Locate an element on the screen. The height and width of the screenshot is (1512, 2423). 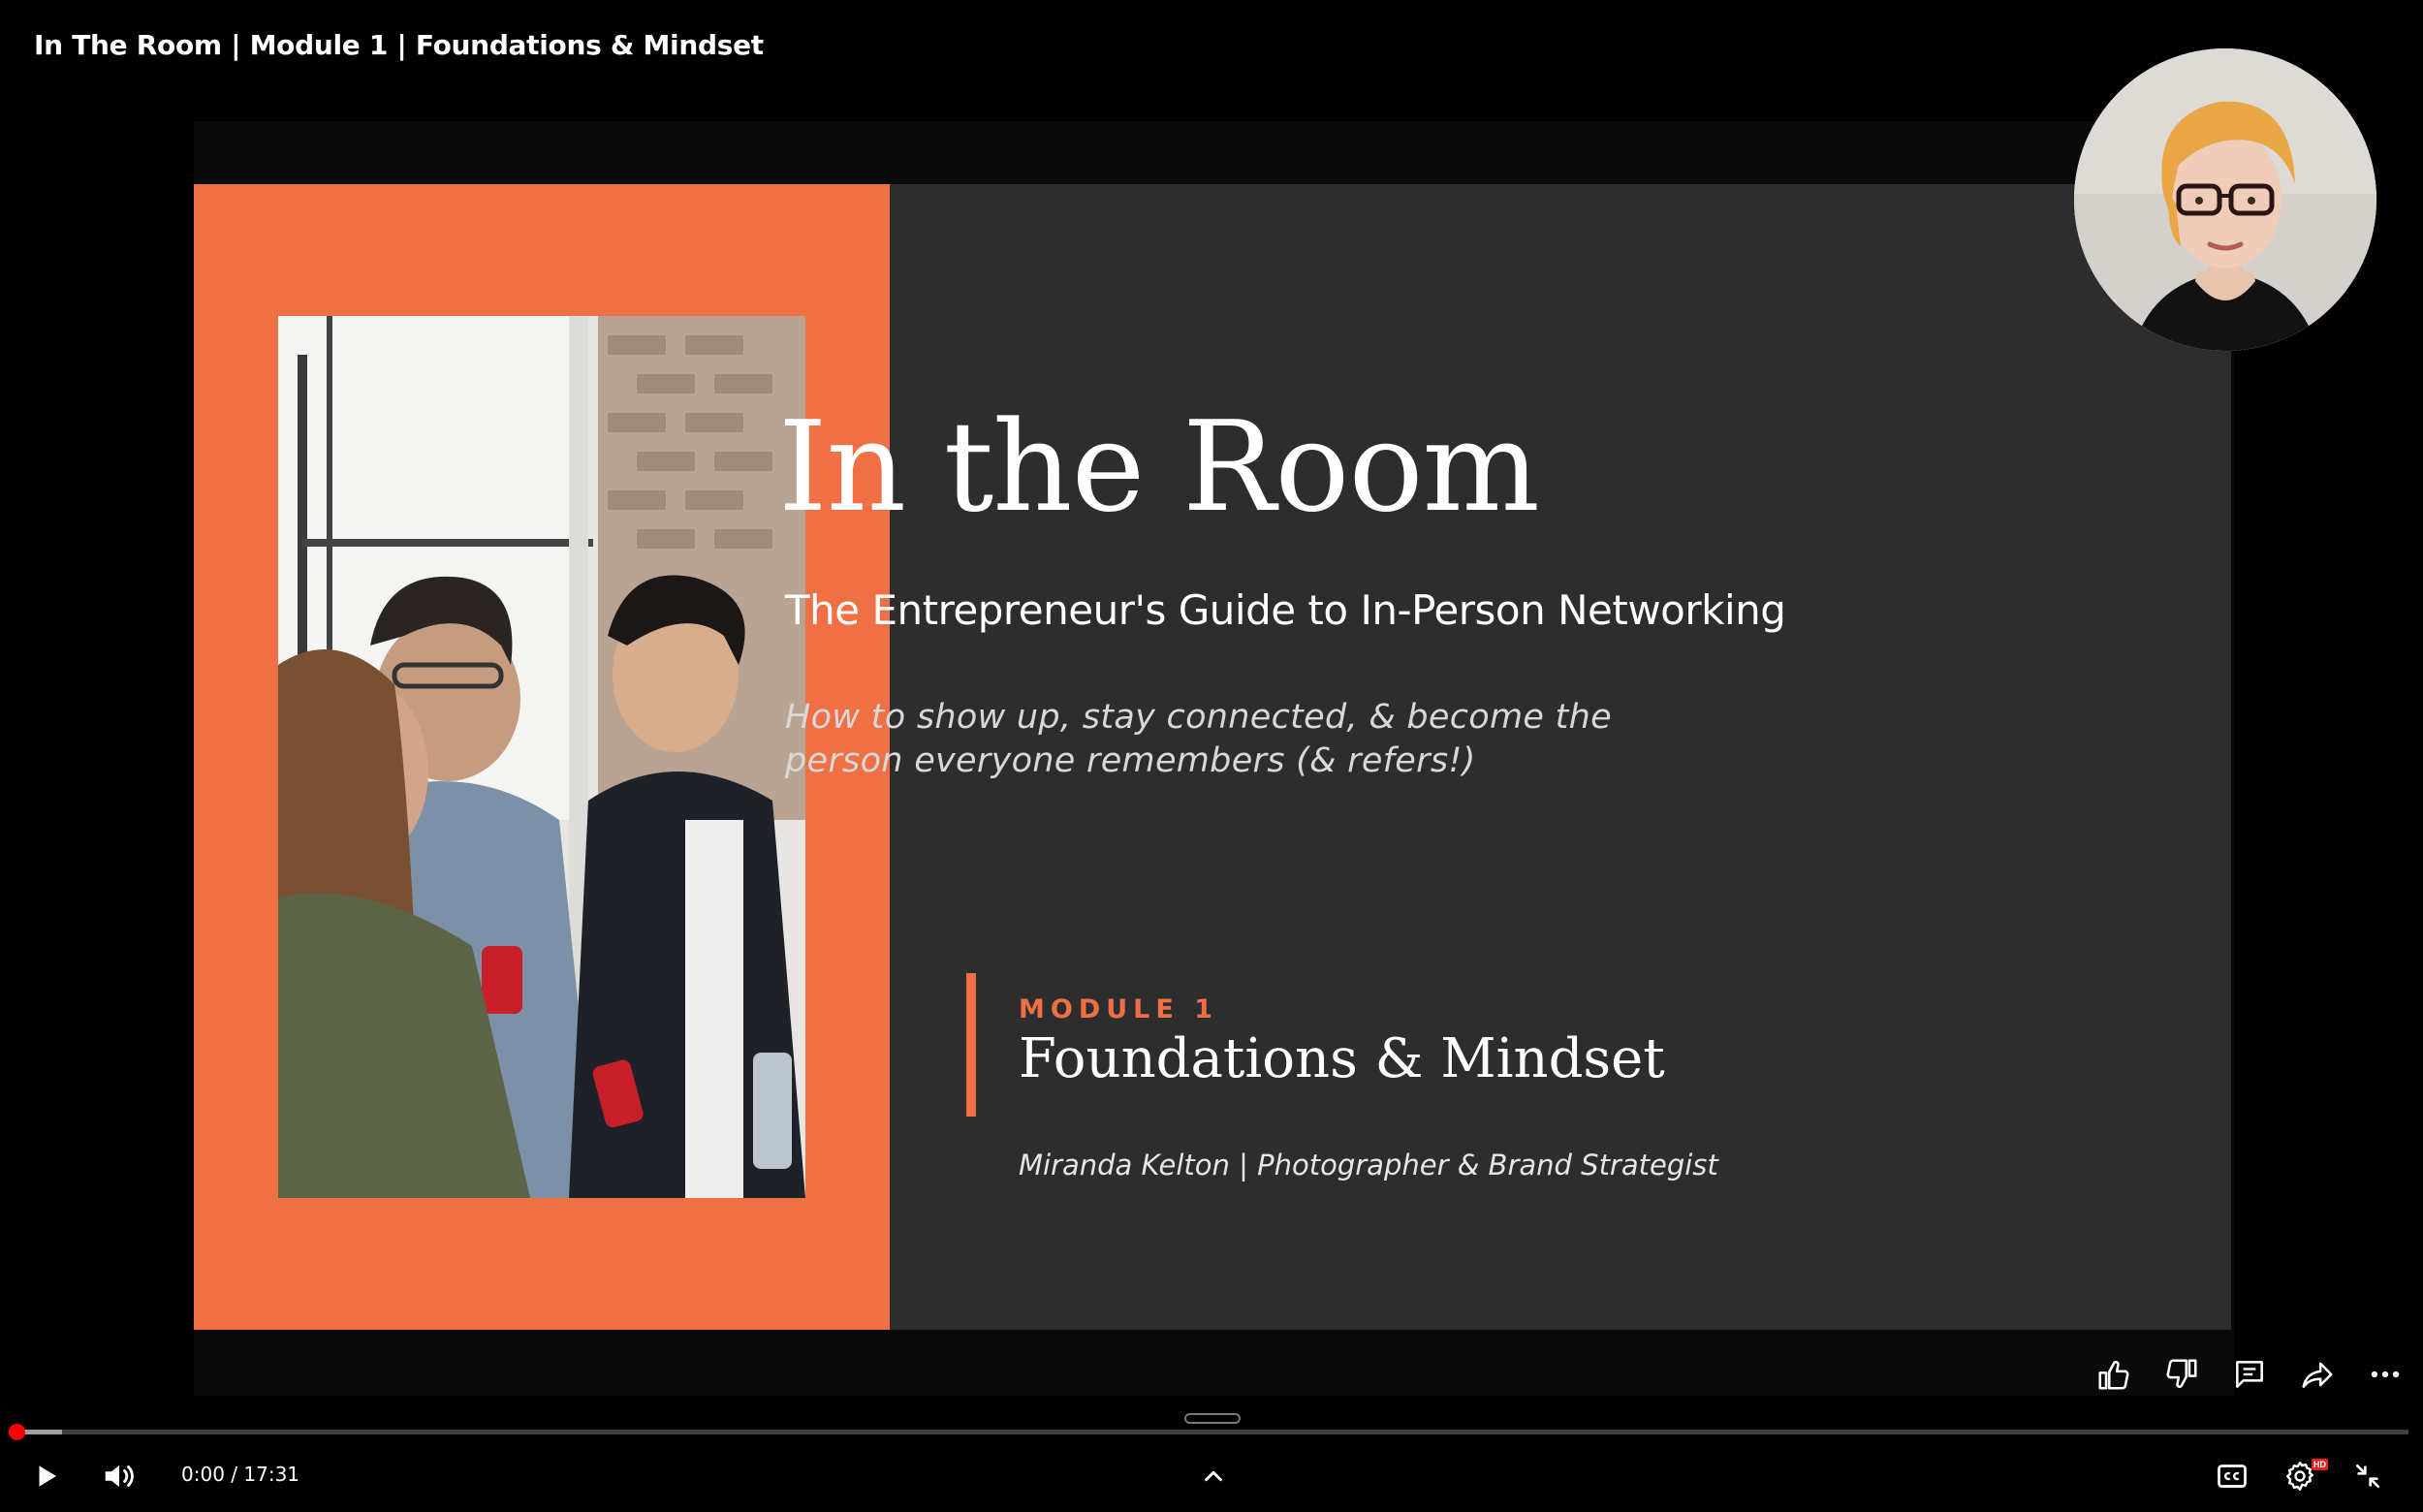
play-button is located at coordinates (46, 1477).